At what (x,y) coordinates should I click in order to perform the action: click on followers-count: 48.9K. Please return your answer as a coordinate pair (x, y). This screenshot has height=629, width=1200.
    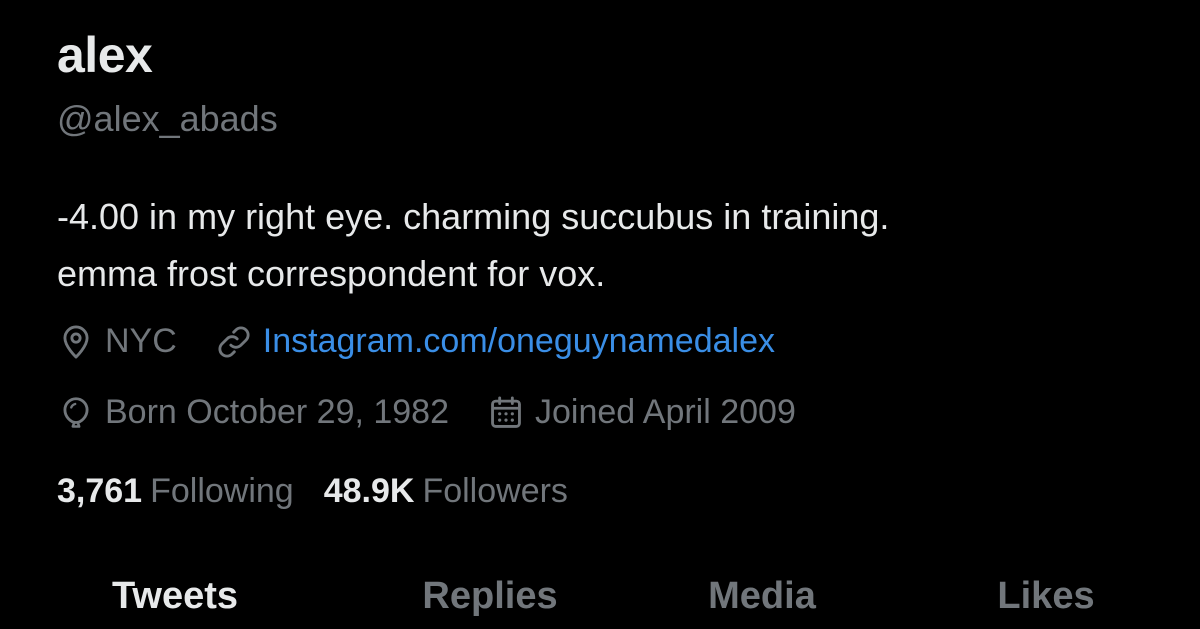
    Looking at the image, I should click on (369, 491).